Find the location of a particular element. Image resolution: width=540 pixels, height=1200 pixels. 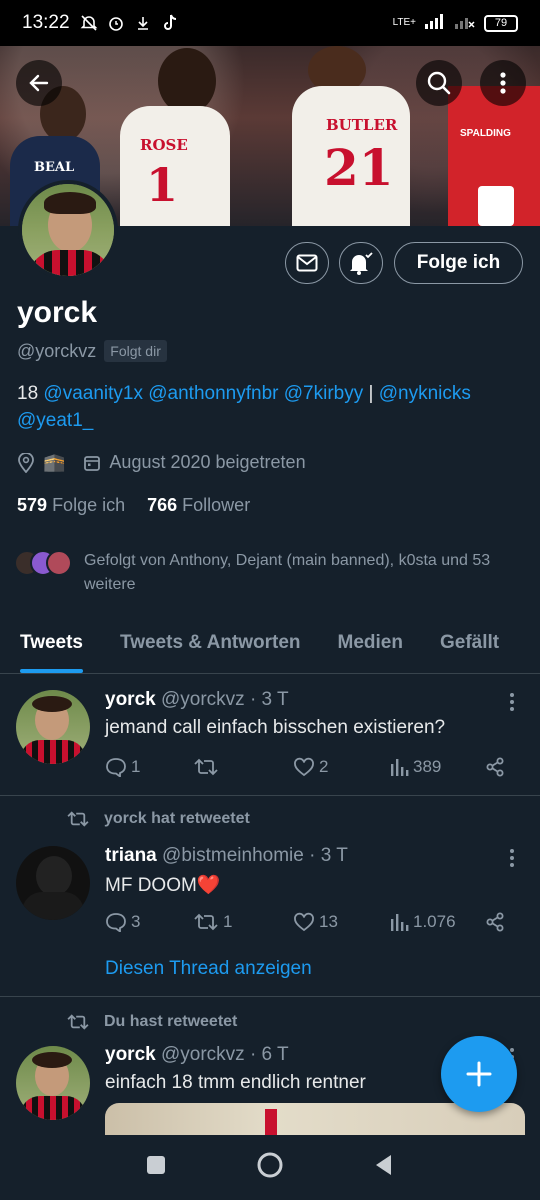

profile-tabs: Tweets Tweets & Antworten Medien Gefällt is located at coordinates (270, 647).